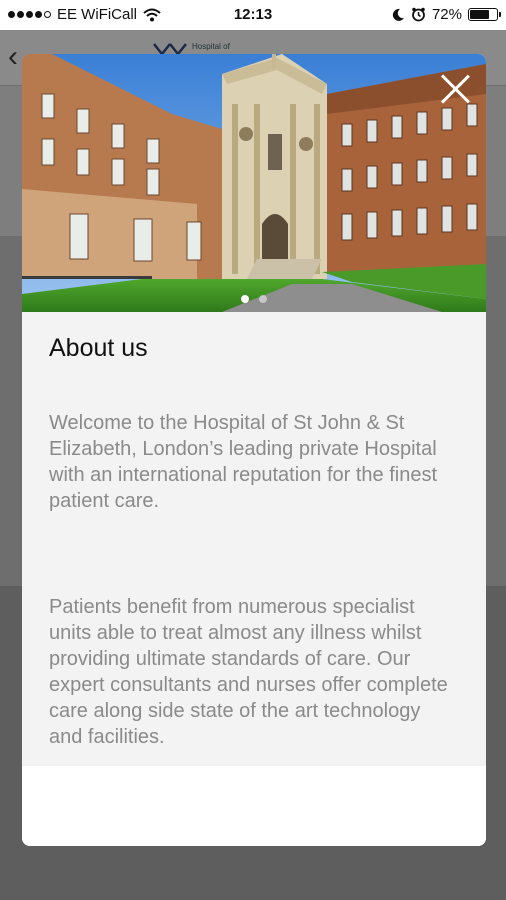 The image size is (506, 900). I want to click on modal-title: About us, so click(98, 348).